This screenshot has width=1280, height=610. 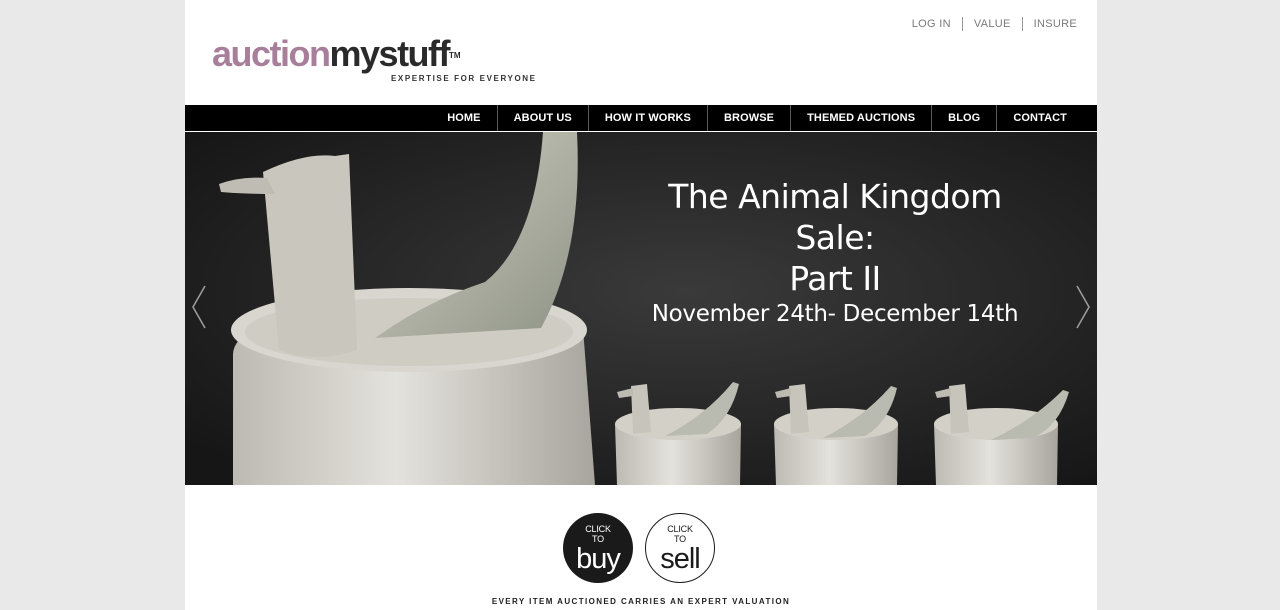 I want to click on nav-item-themed-auctions: THEMED AUCTIONS, so click(x=860, y=118).